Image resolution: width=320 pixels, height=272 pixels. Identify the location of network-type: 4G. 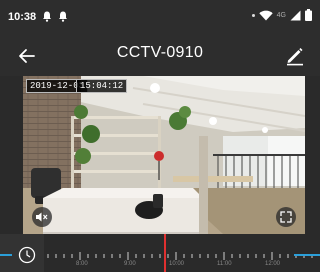
(281, 15).